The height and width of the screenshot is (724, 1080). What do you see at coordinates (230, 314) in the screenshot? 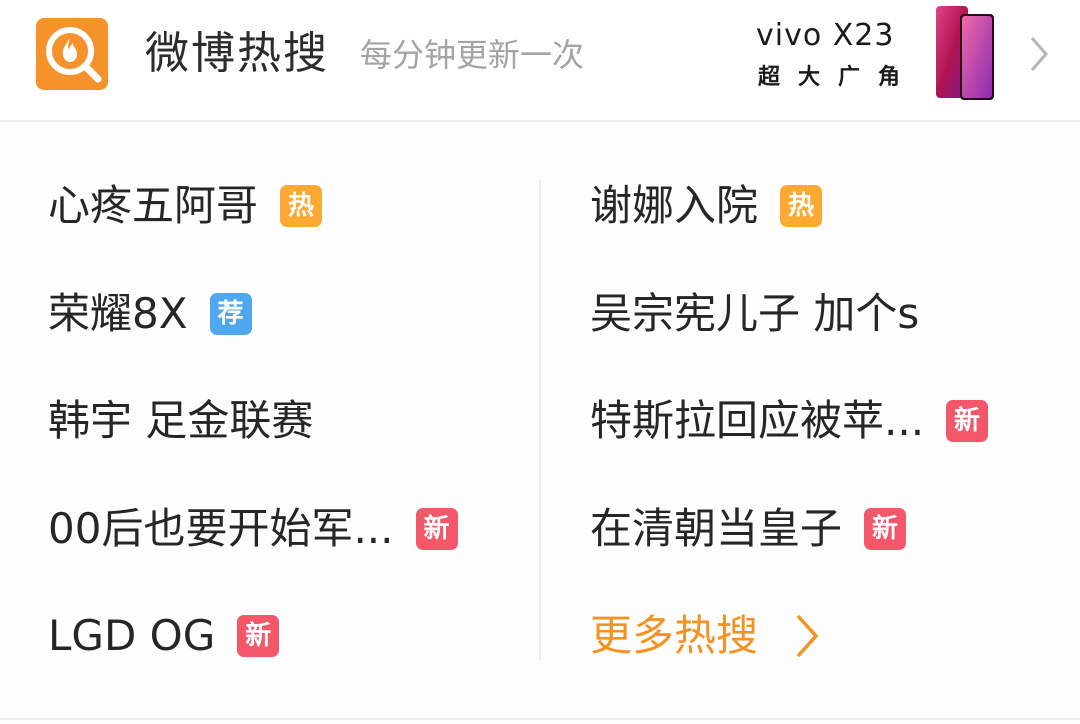
I see `recommend-badge: 荐` at bounding box center [230, 314].